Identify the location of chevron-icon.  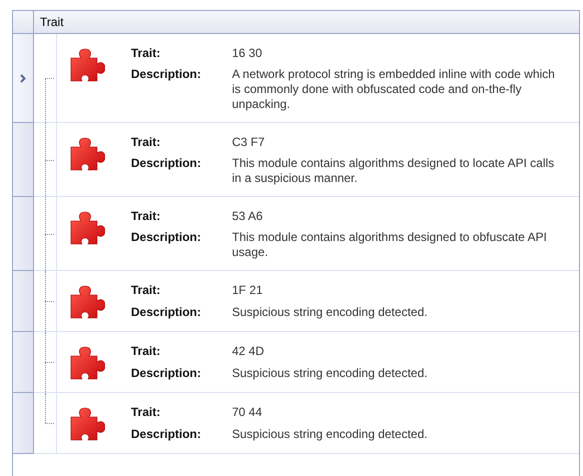
(23, 78).